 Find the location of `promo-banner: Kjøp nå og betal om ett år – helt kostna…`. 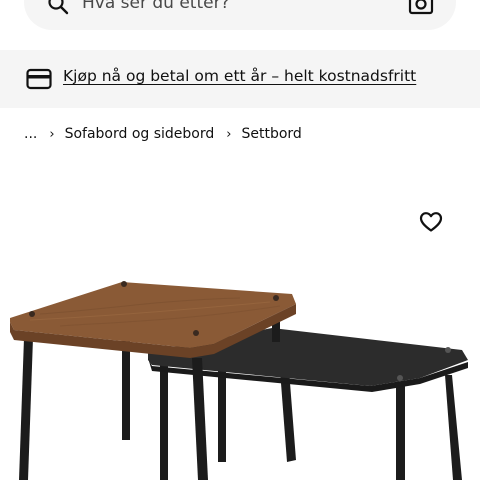

promo-banner: Kjøp nå og betal om ett år – helt kostna… is located at coordinates (240, 79).